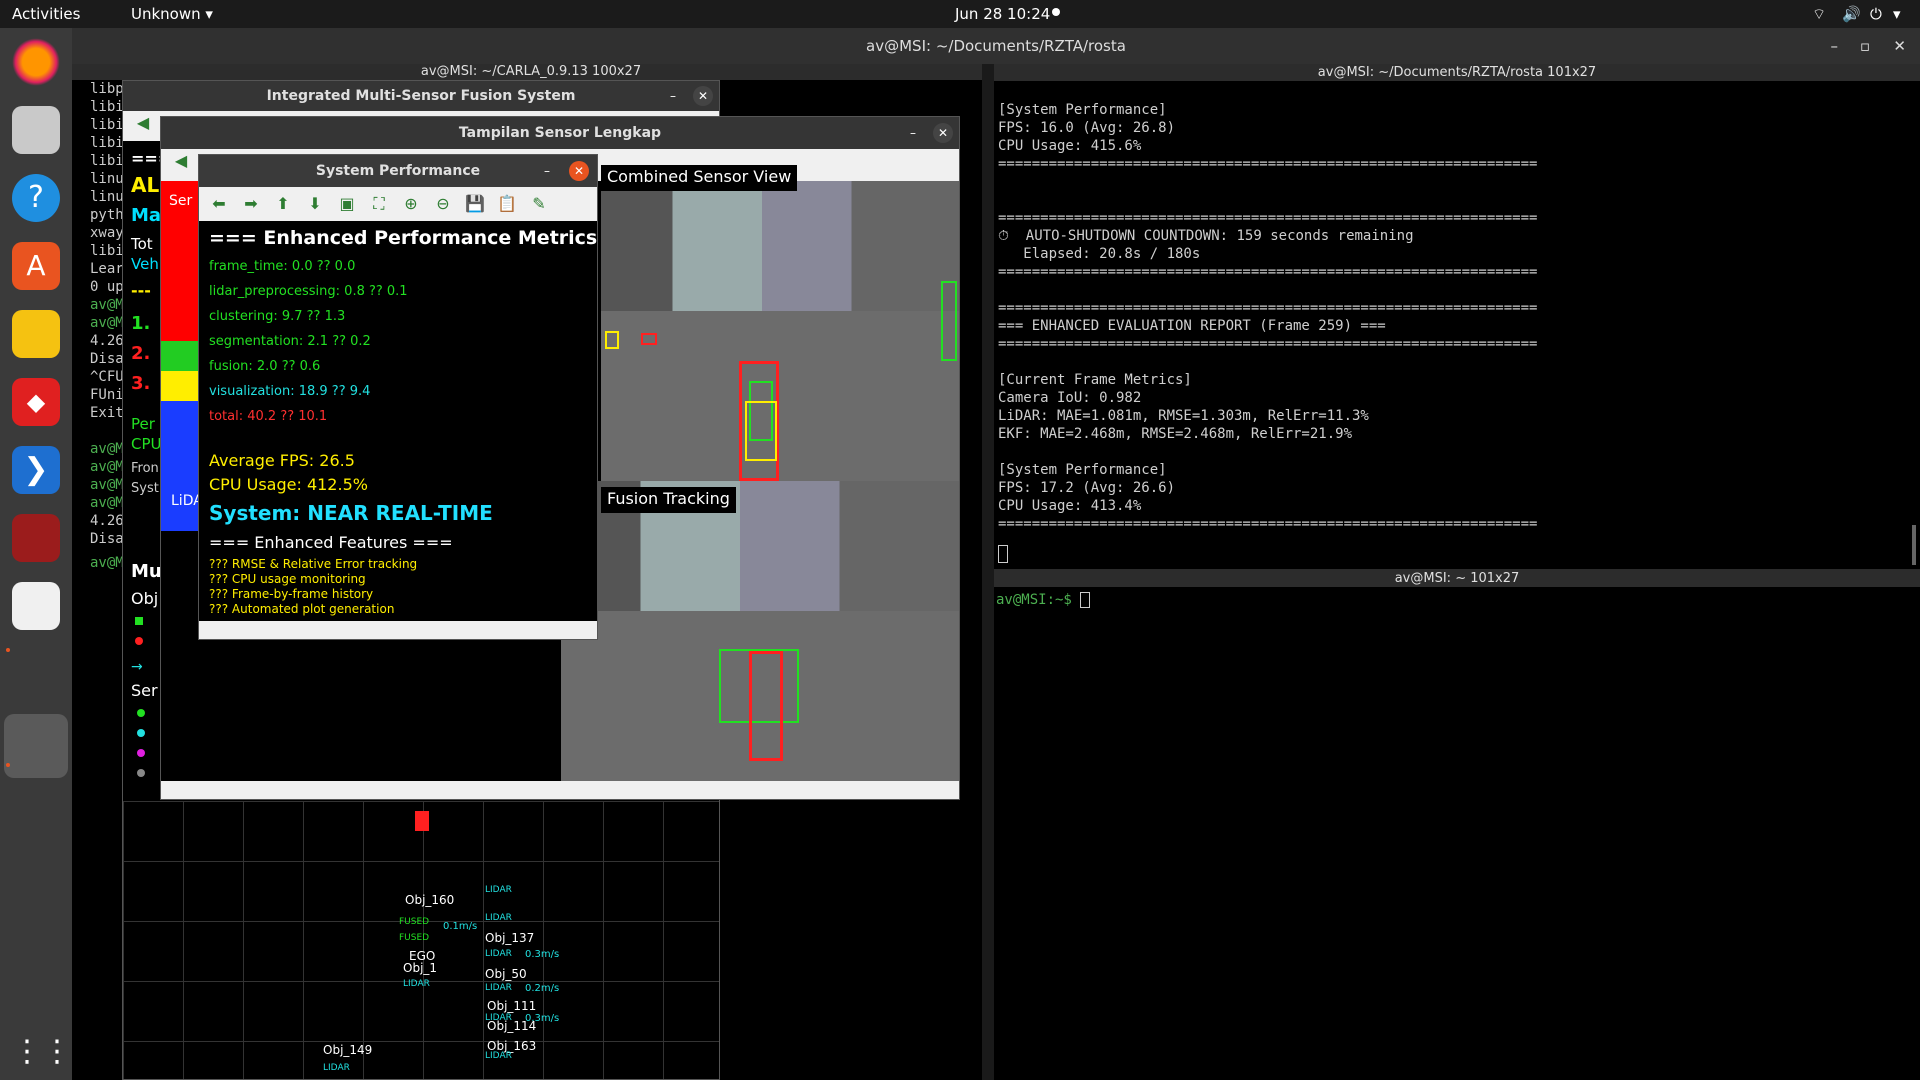 This screenshot has height=1080, width=1920. Describe the element at coordinates (1082, 470) in the screenshot. I see `terminal-line: [System Performance]` at that location.